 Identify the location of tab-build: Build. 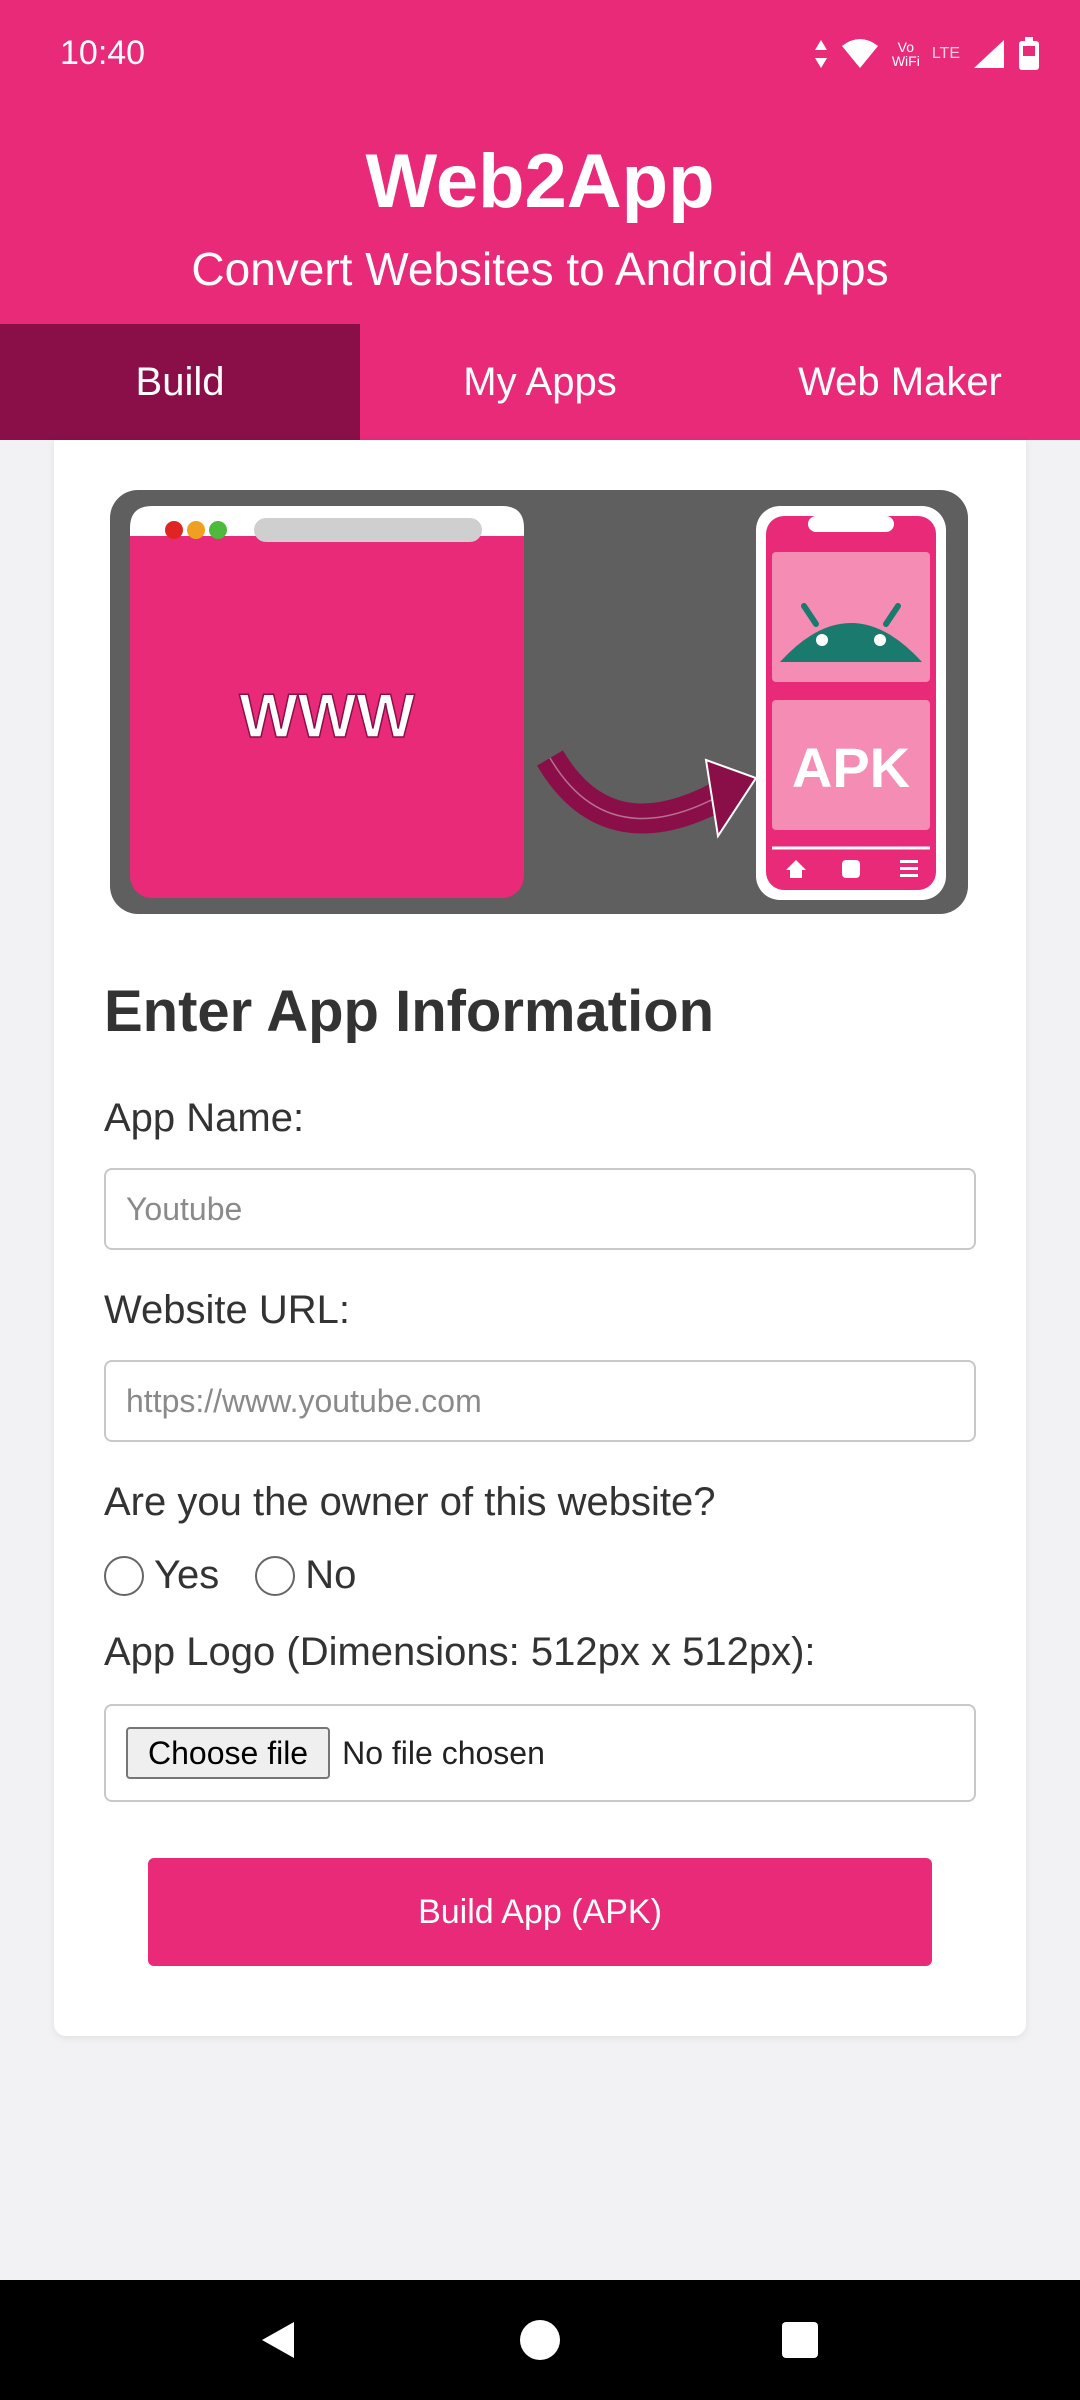
(180, 382).